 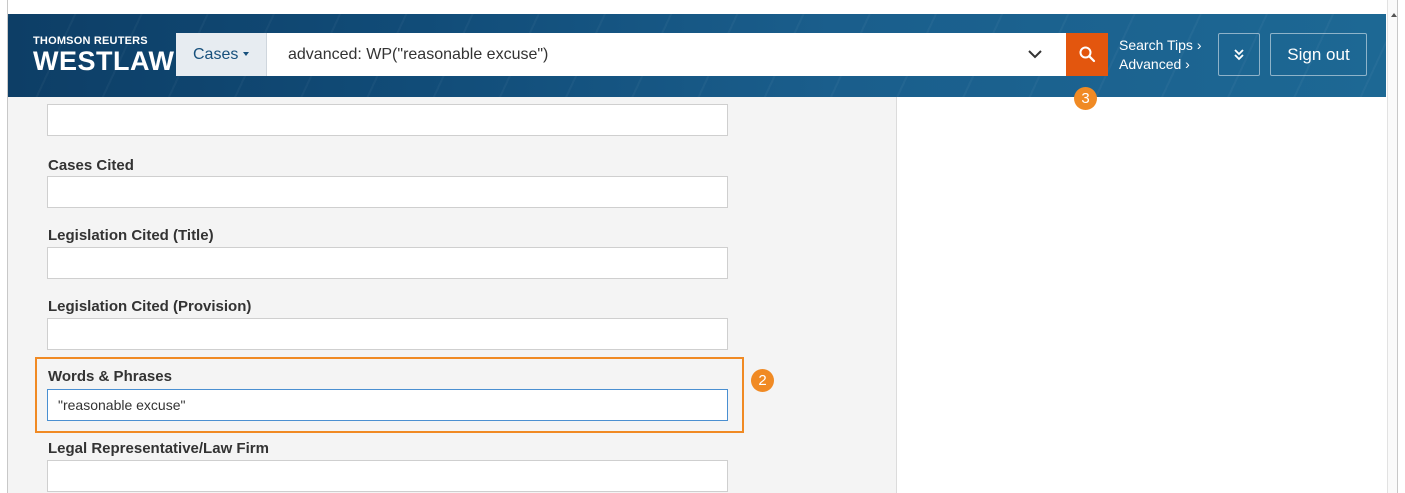 What do you see at coordinates (418, 54) in the screenshot?
I see `search-input: advanced: WP("reasonable excuse")` at bounding box center [418, 54].